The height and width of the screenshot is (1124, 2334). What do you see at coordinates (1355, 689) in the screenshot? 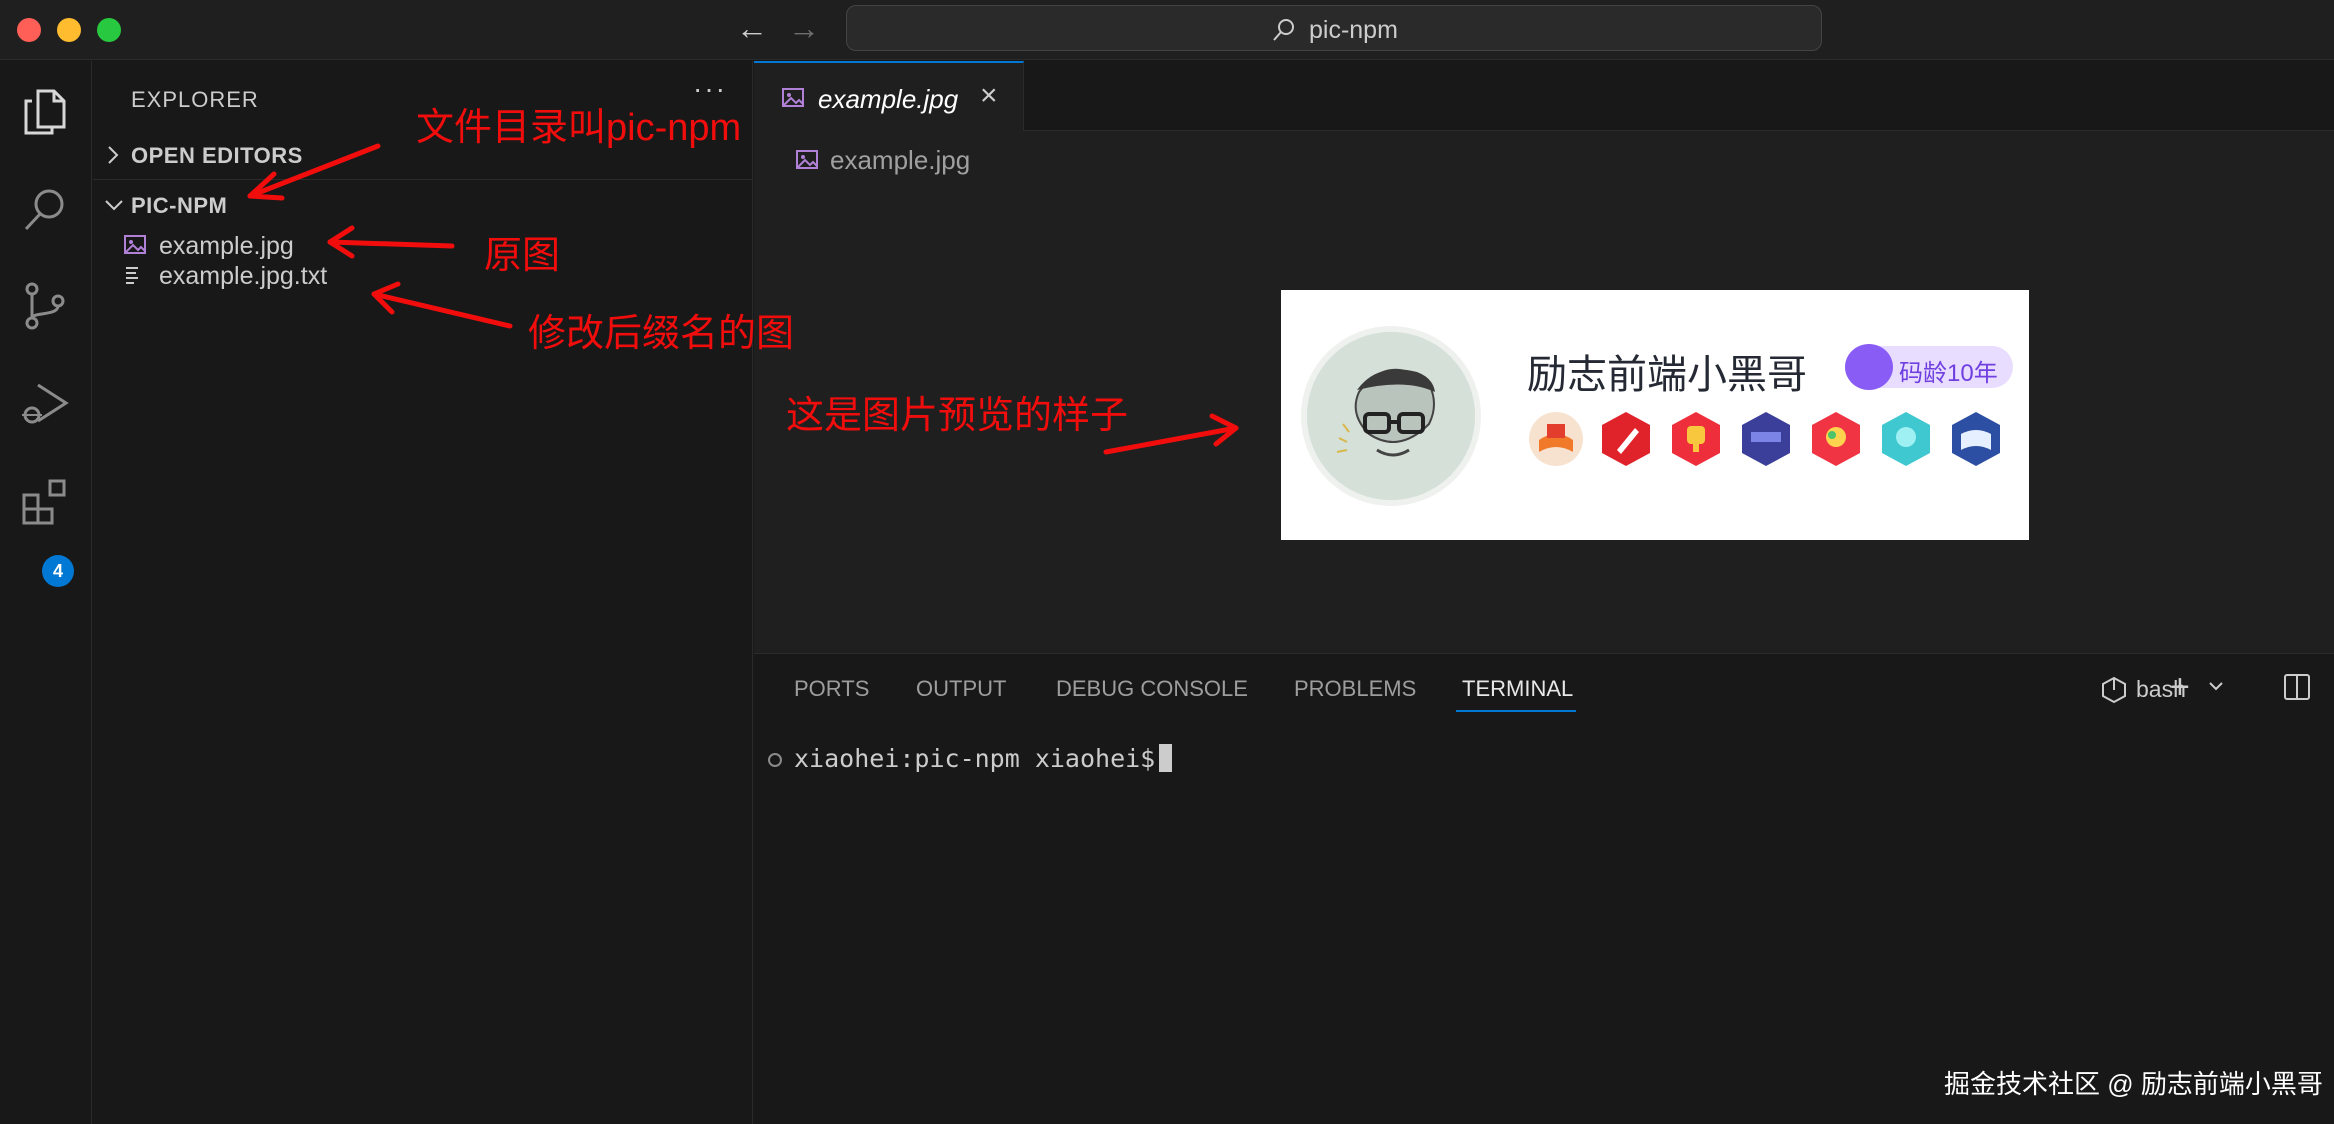
I see `tab-problems: PROBLEMS` at bounding box center [1355, 689].